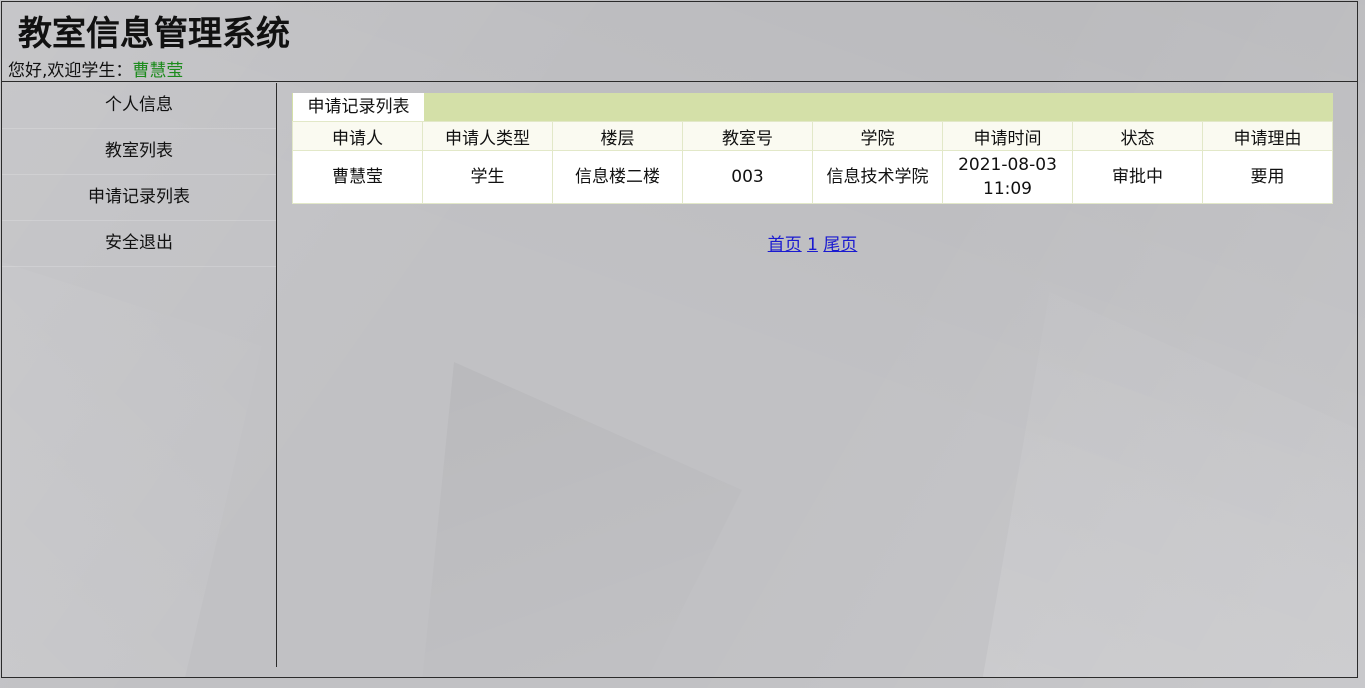 This screenshot has height=688, width=1365. I want to click on welcome-prefix: 您好,欢迎学生：, so click(70, 71).